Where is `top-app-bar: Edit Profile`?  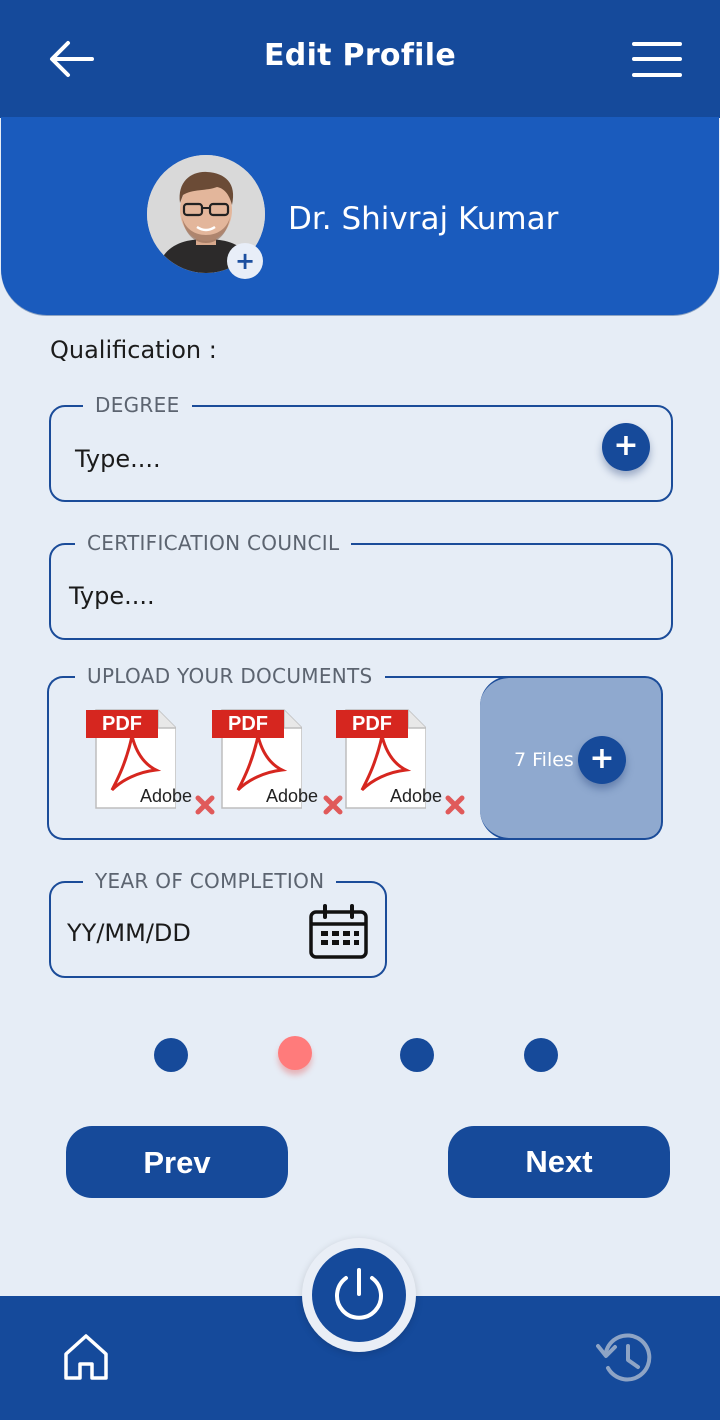 top-app-bar: Edit Profile is located at coordinates (360, 59).